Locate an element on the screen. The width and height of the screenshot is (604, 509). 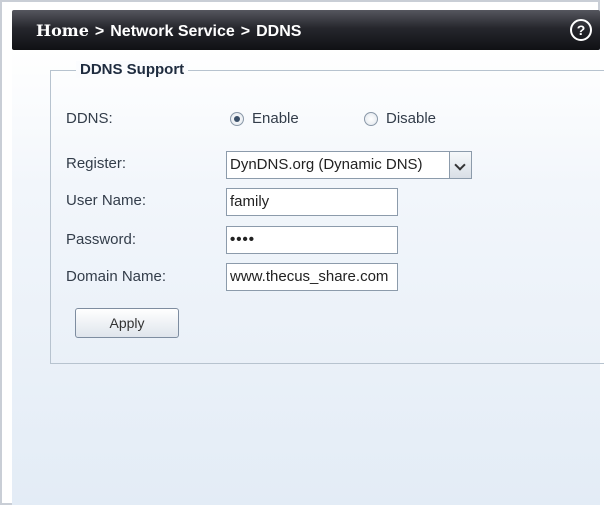
ddns-label: DDNS: is located at coordinates (89, 118).